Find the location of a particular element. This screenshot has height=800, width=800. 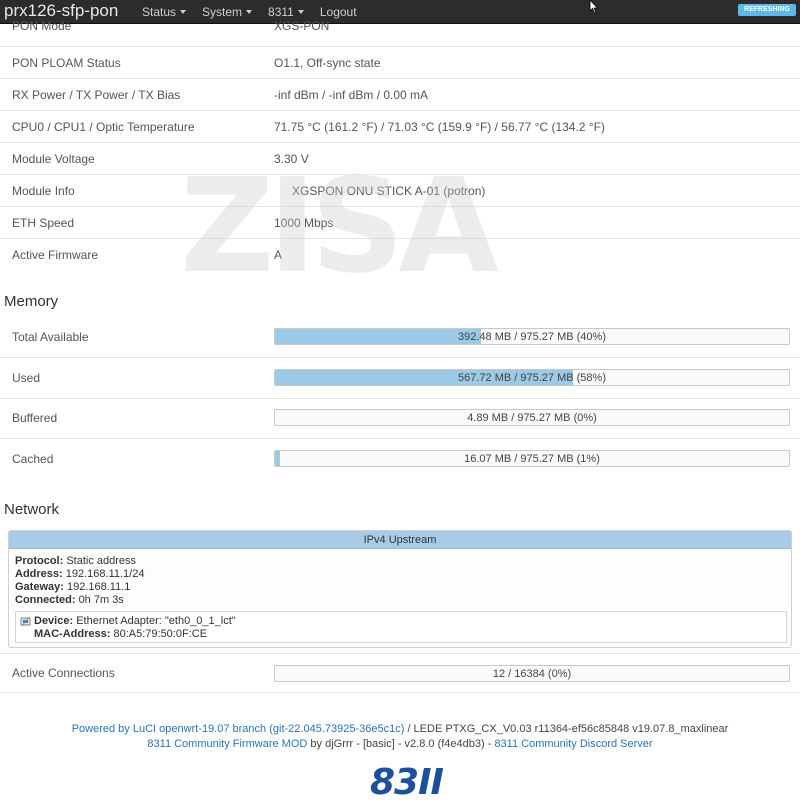

gateway-value: 192.168.11.1 is located at coordinates (98, 587).